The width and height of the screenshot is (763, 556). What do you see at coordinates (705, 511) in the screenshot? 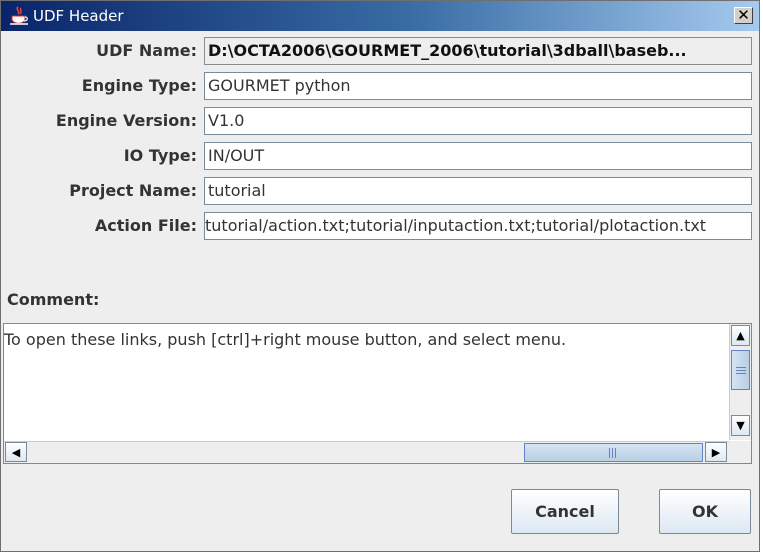
I see `ok-button: OK` at bounding box center [705, 511].